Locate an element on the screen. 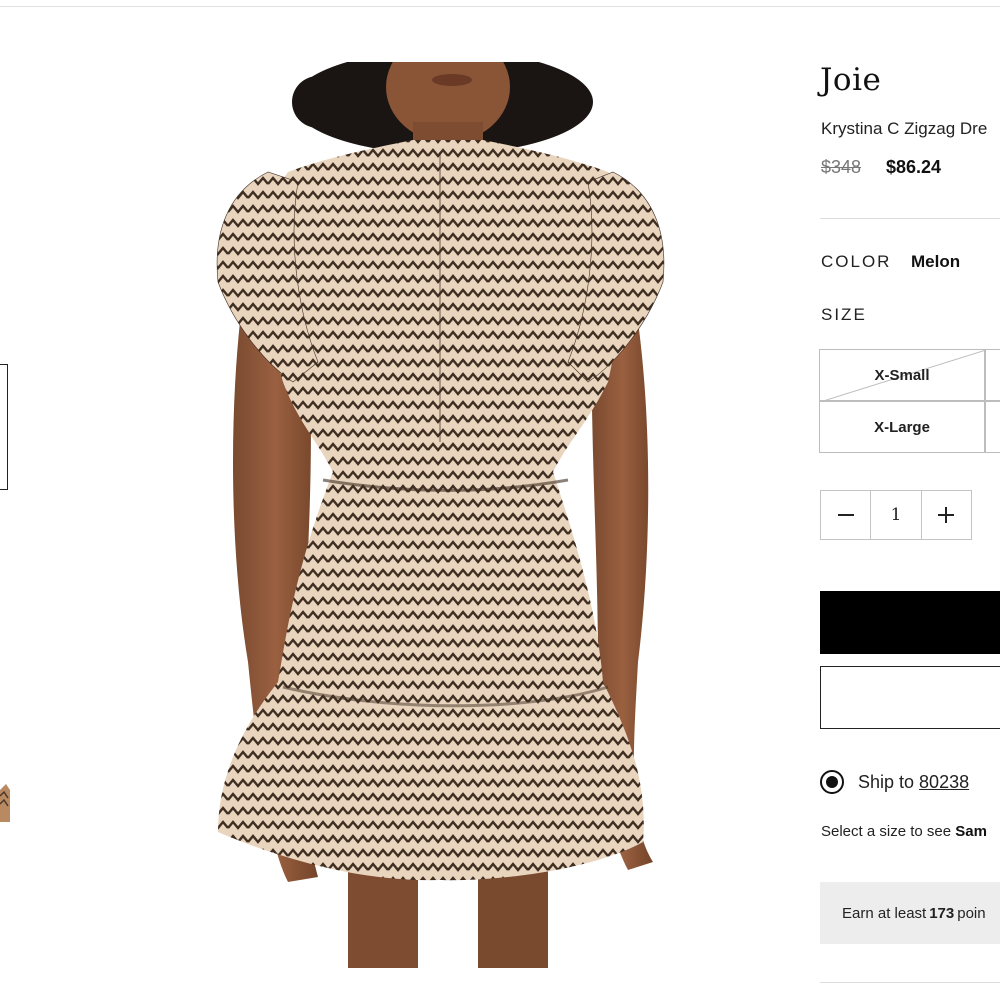  thumbnail-partial is located at coordinates (5, 791).